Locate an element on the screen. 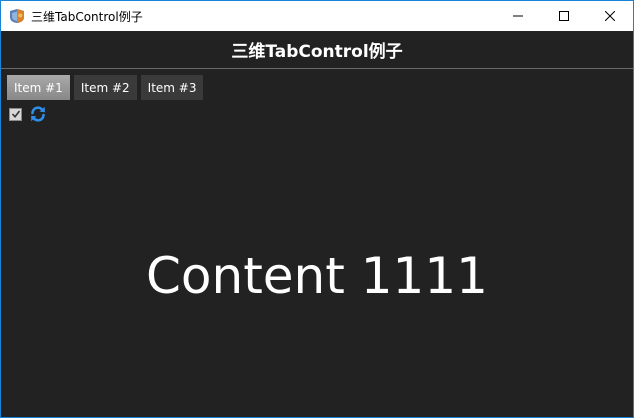  check-icon is located at coordinates (15, 114).